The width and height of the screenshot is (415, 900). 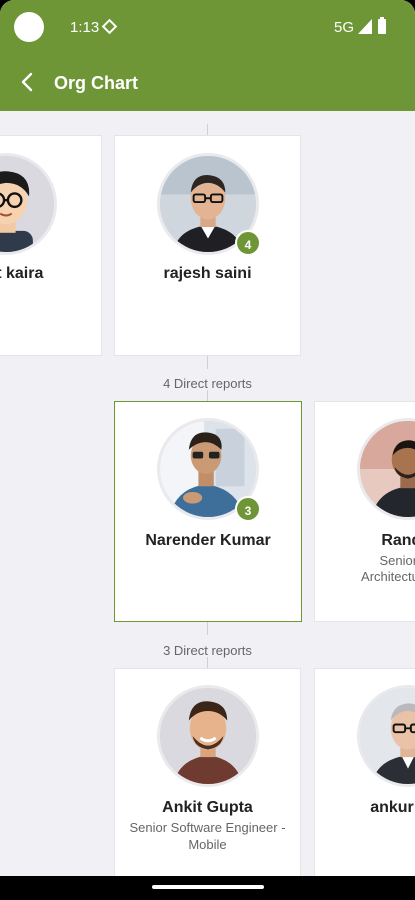 What do you see at coordinates (207, 245) in the screenshot?
I see `employee-card-rajesh-saini: 4 rajesh saini` at bounding box center [207, 245].